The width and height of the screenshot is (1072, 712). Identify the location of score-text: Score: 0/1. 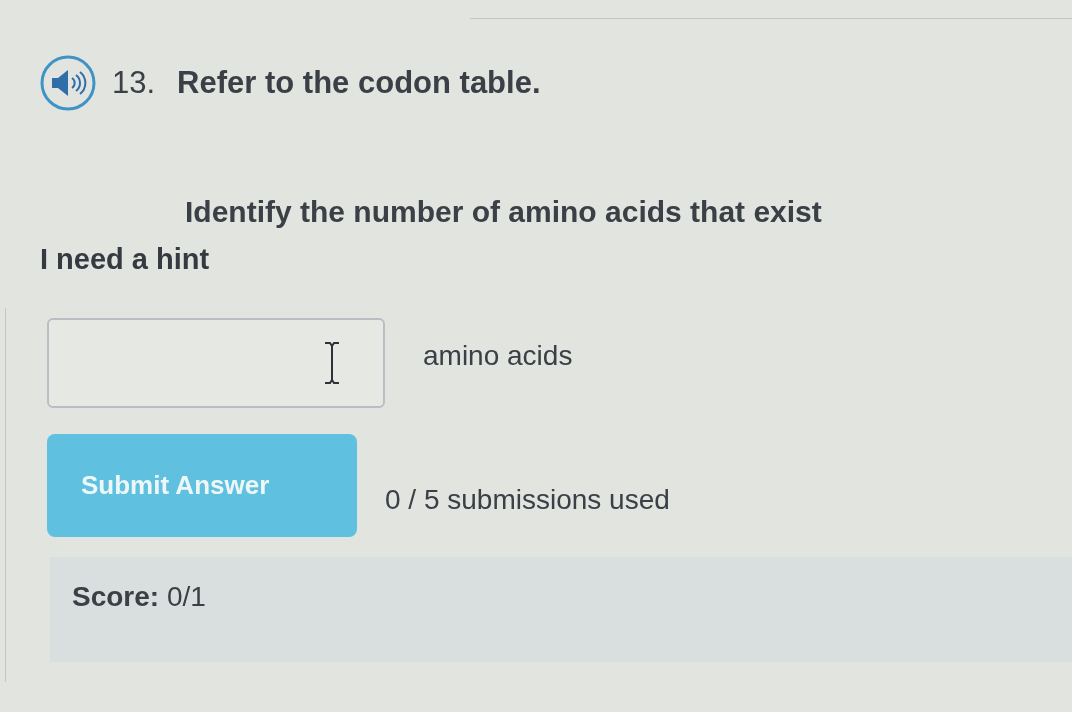
(139, 597).